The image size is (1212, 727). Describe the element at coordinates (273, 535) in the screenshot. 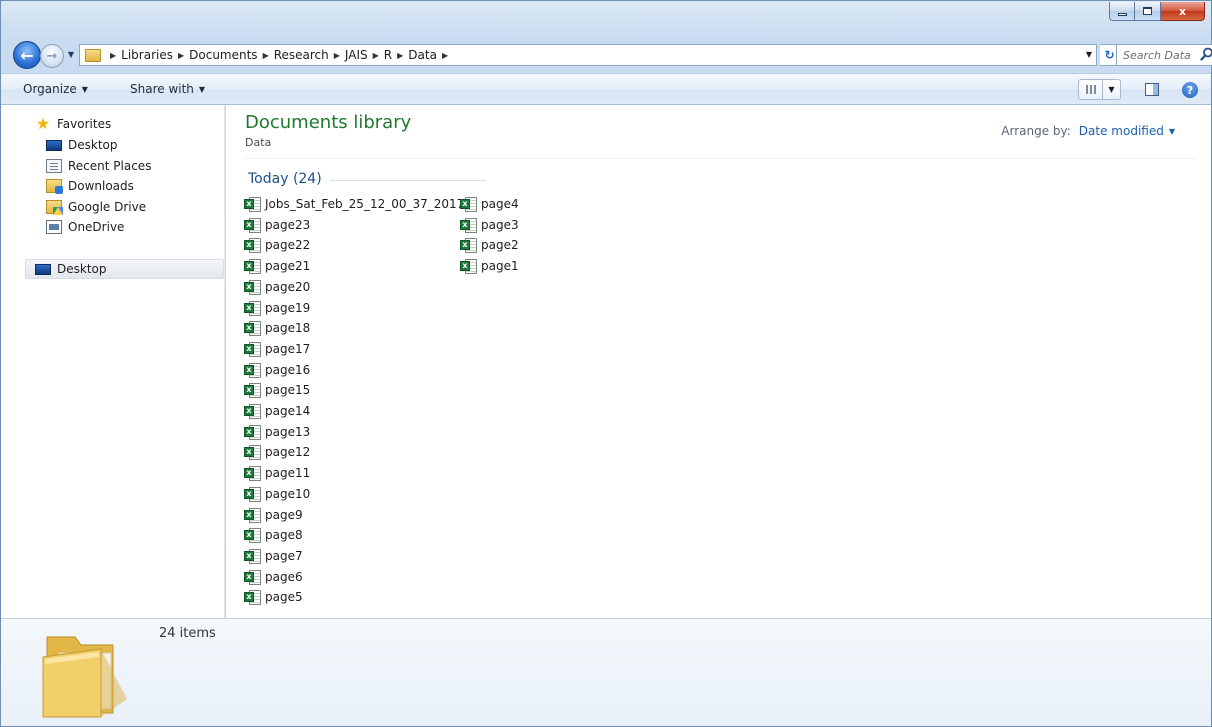

I see `file-item: x page8` at that location.